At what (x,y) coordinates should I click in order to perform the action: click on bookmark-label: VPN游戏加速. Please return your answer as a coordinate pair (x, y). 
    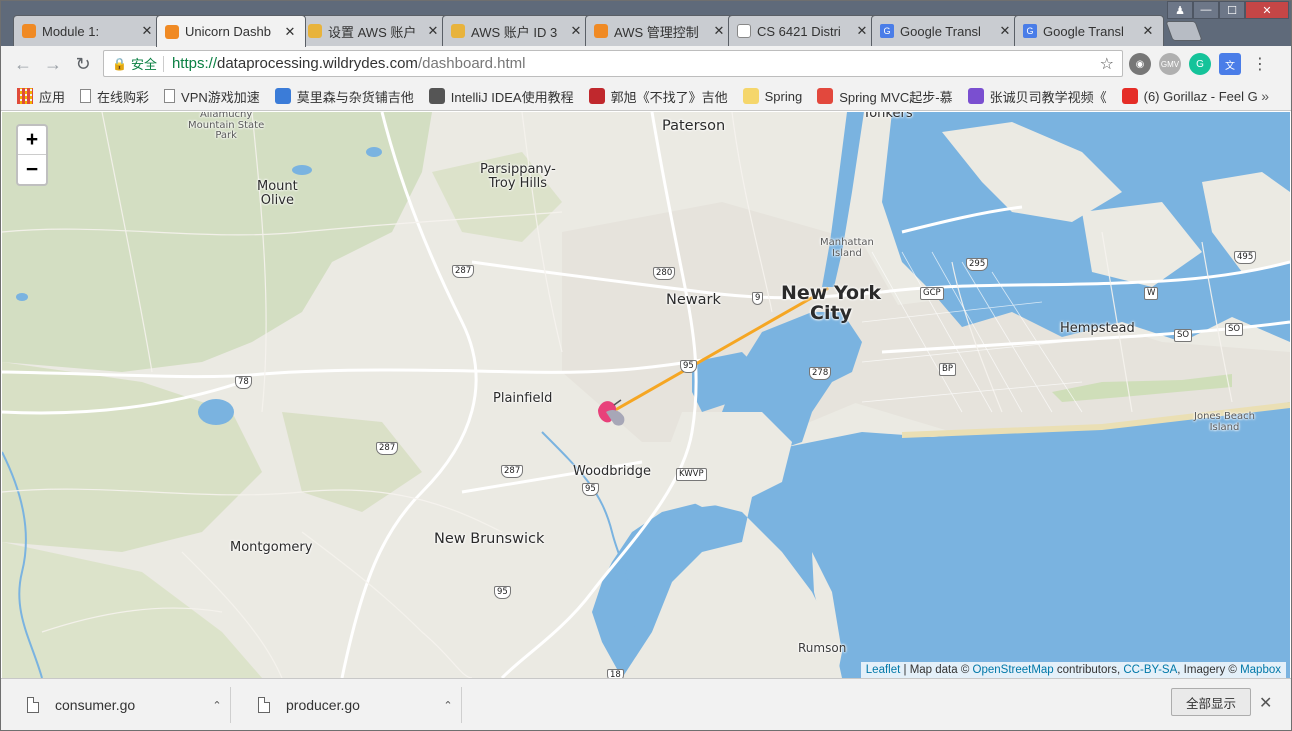
    Looking at the image, I should click on (220, 97).